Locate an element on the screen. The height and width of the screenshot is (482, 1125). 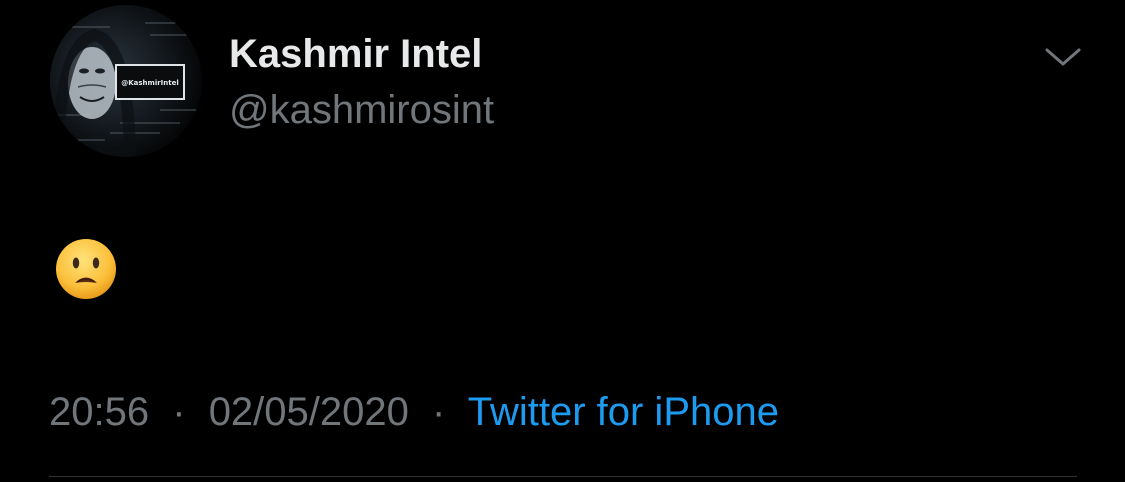
author-handle: @kashmirosint is located at coordinates (361, 110).